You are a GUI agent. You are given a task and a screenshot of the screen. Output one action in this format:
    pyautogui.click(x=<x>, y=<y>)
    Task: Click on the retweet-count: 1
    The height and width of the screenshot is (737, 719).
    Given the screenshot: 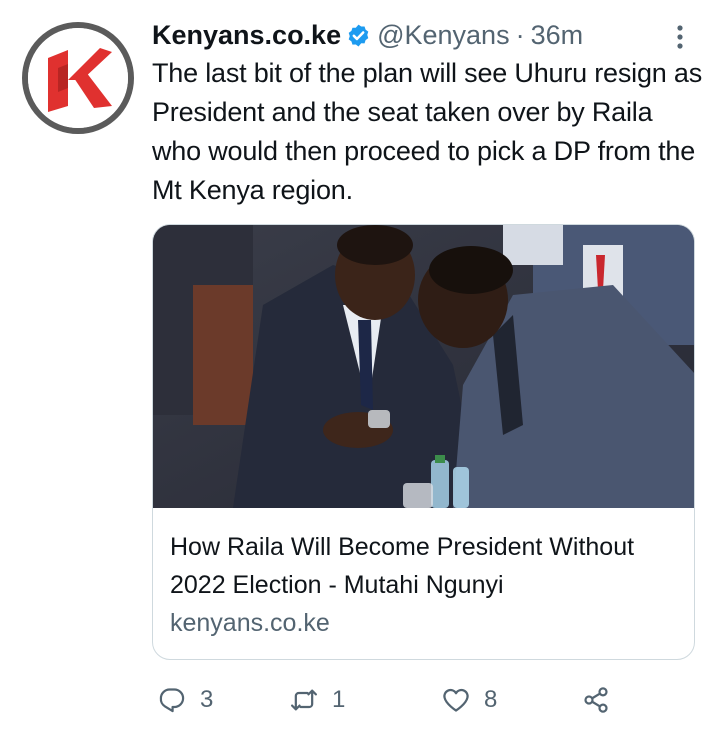 What is the action you would take?
    pyautogui.click(x=339, y=699)
    